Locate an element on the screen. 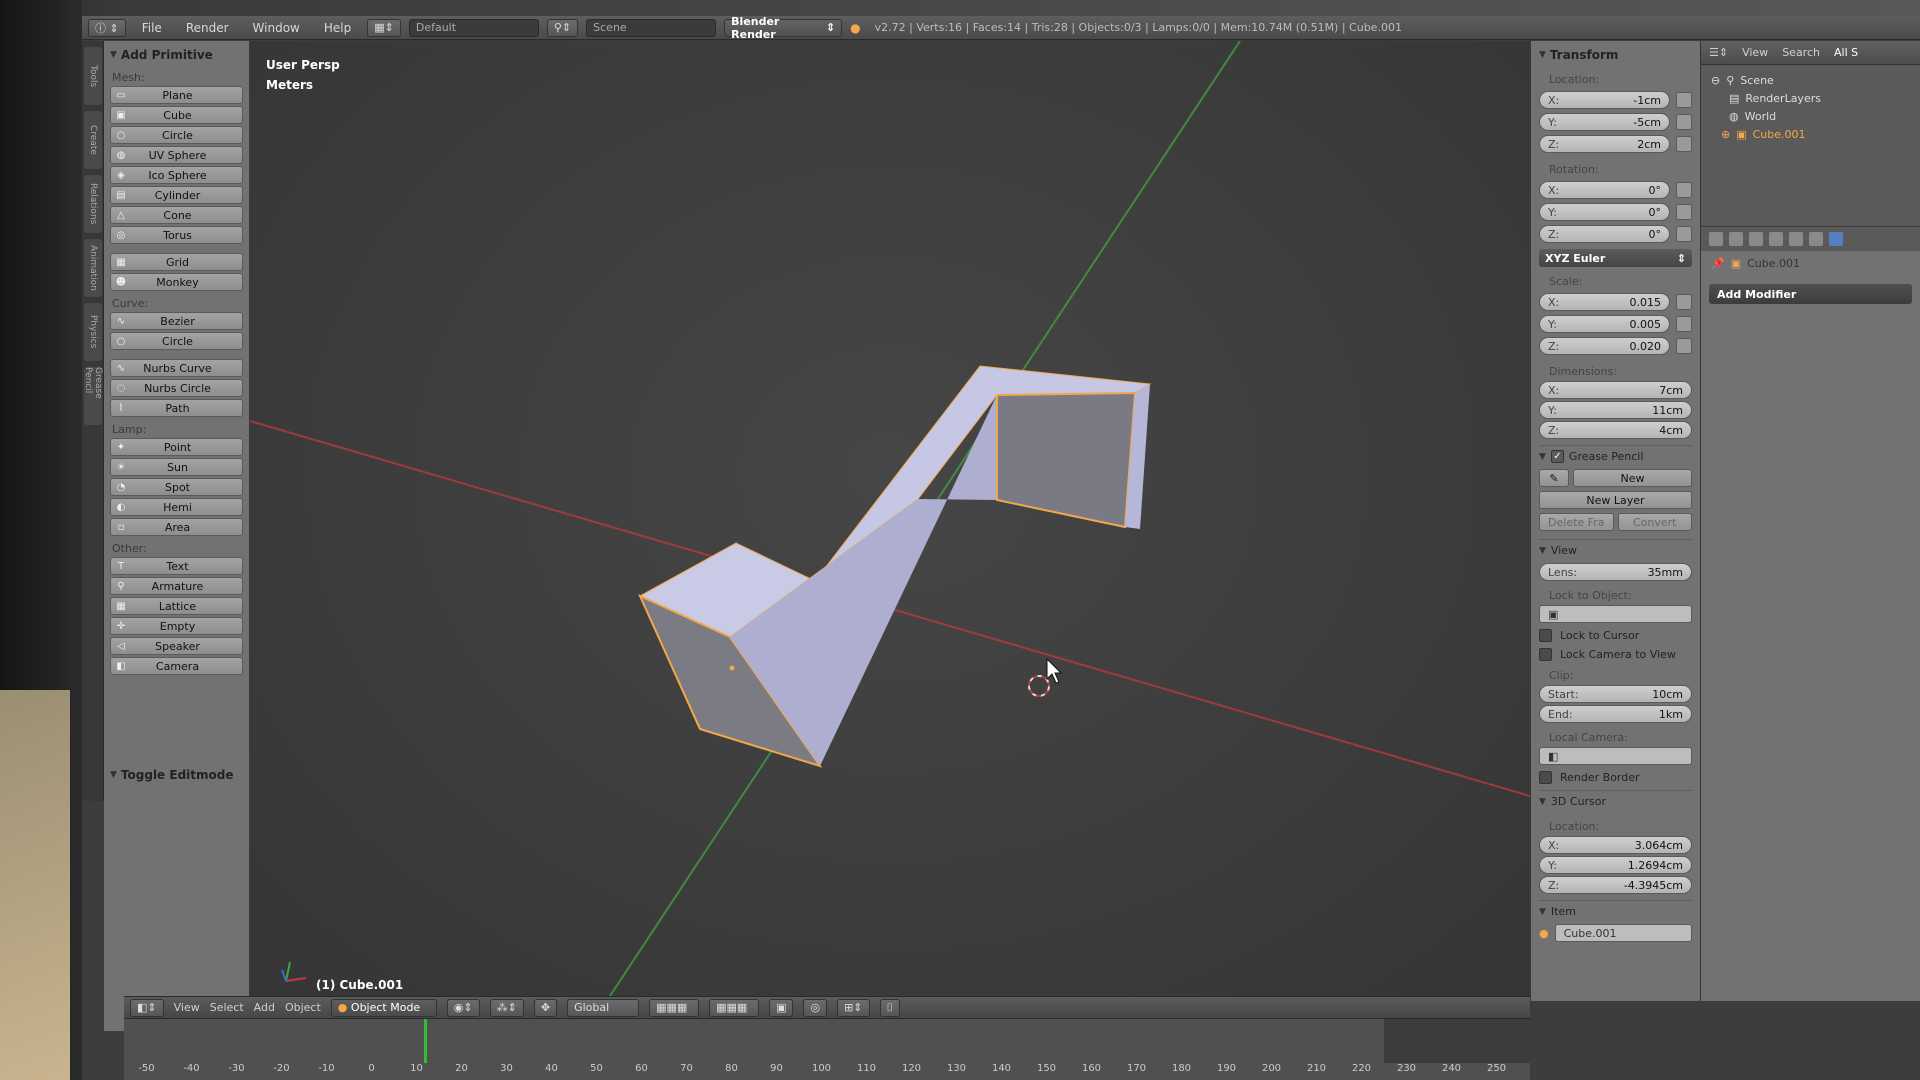  menu-window: Window is located at coordinates (276, 28).